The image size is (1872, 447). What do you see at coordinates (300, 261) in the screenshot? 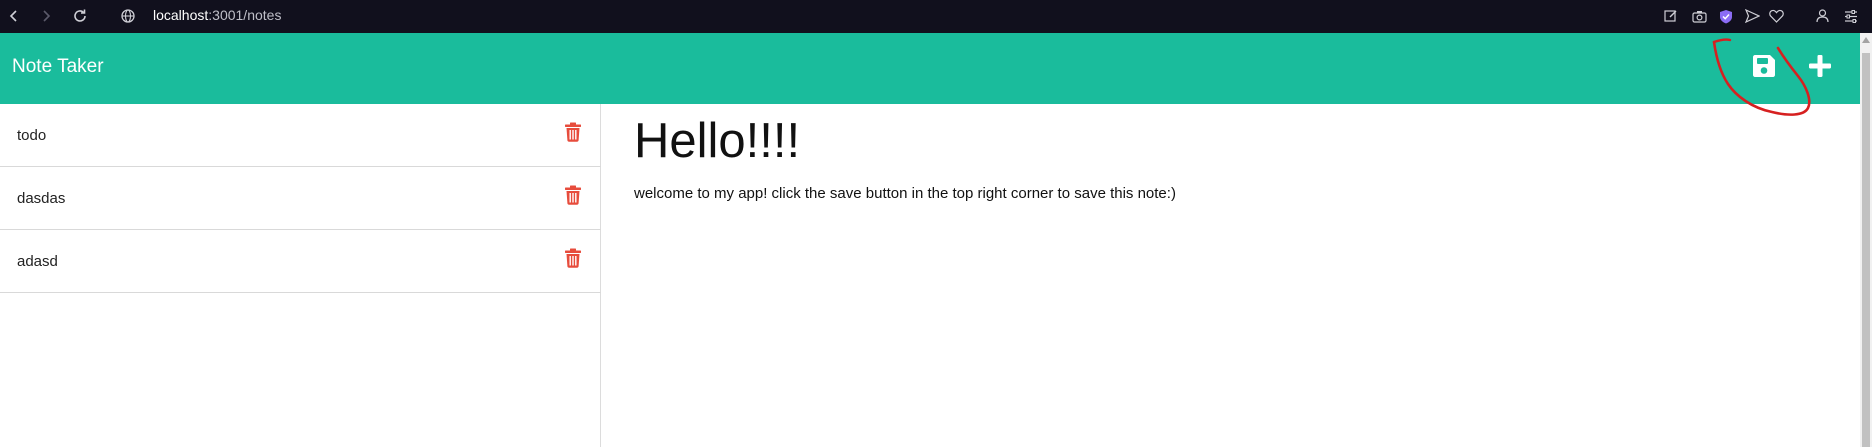
I see `list-item: adasd` at bounding box center [300, 261].